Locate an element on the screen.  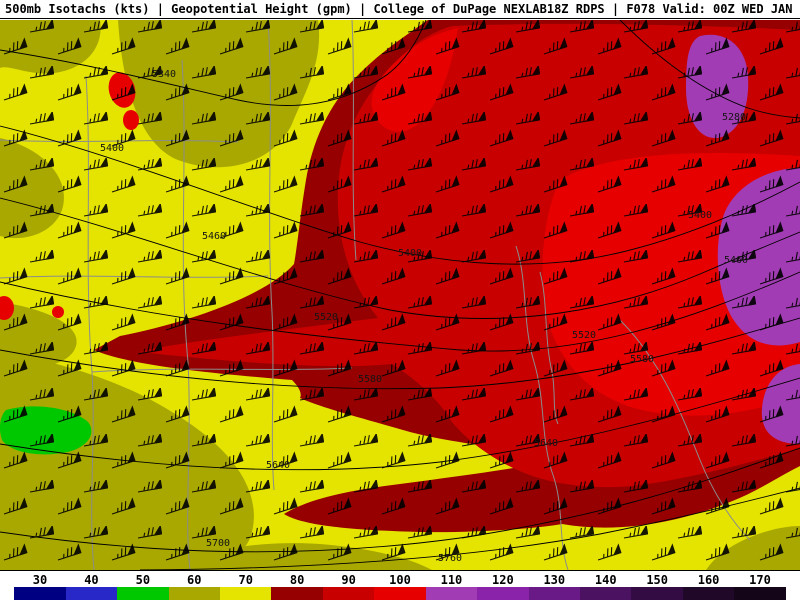
scale-tick-label: 40 is located at coordinates (91, 580).